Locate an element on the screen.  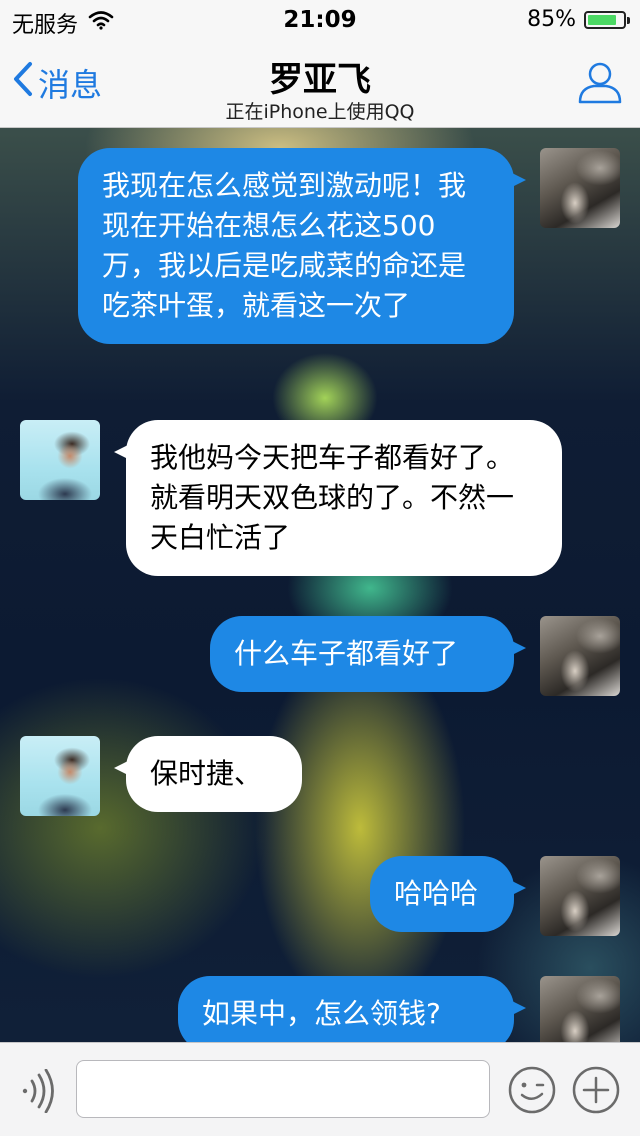
contact-status: 正在iPhone上使用QQ is located at coordinates (320, 112).